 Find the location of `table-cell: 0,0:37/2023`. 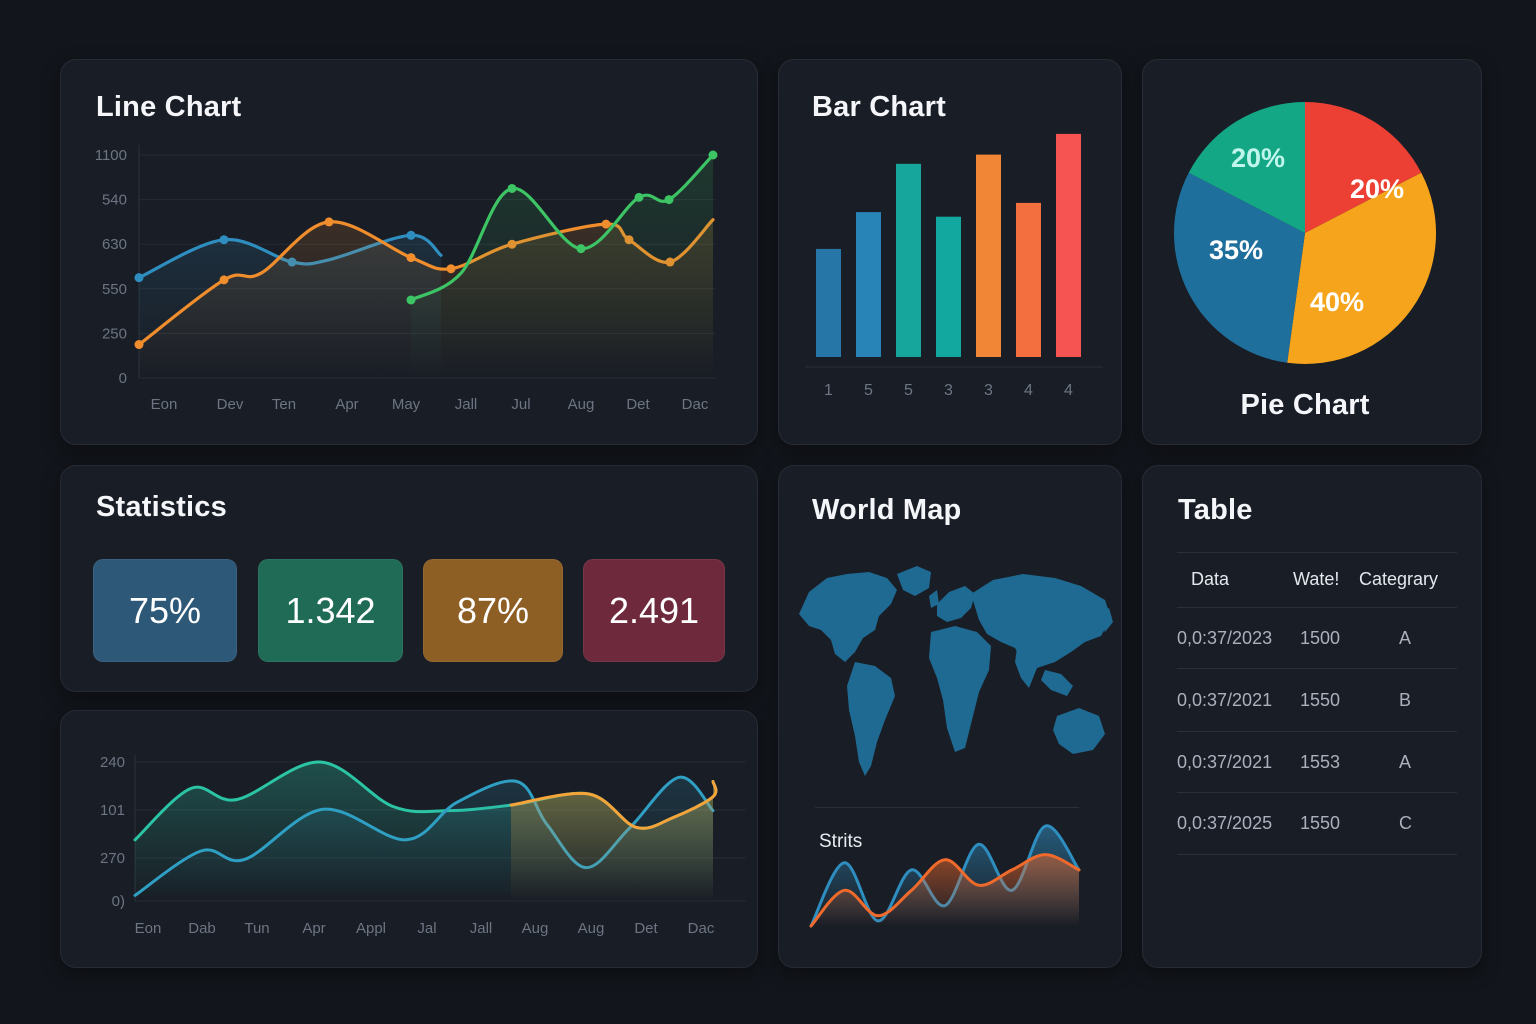

table-cell: 0,0:37/2023 is located at coordinates (1225, 638).